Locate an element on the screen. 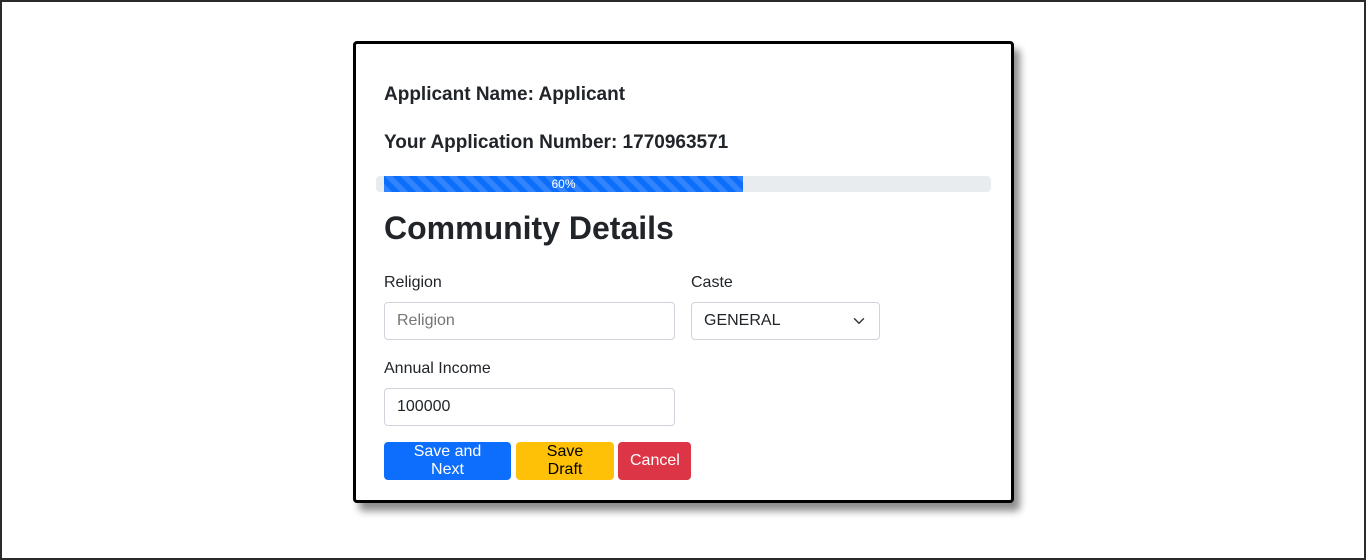 The height and width of the screenshot is (560, 1366). progress-bar: 60% is located at coordinates (563, 184).